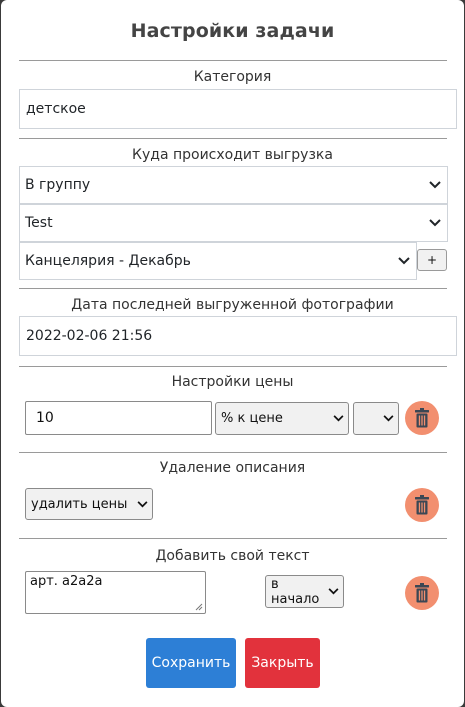 The image size is (465, 707). What do you see at coordinates (218, 261) in the screenshot?
I see `export-album-select: Канцелярия - Декабрь` at bounding box center [218, 261].